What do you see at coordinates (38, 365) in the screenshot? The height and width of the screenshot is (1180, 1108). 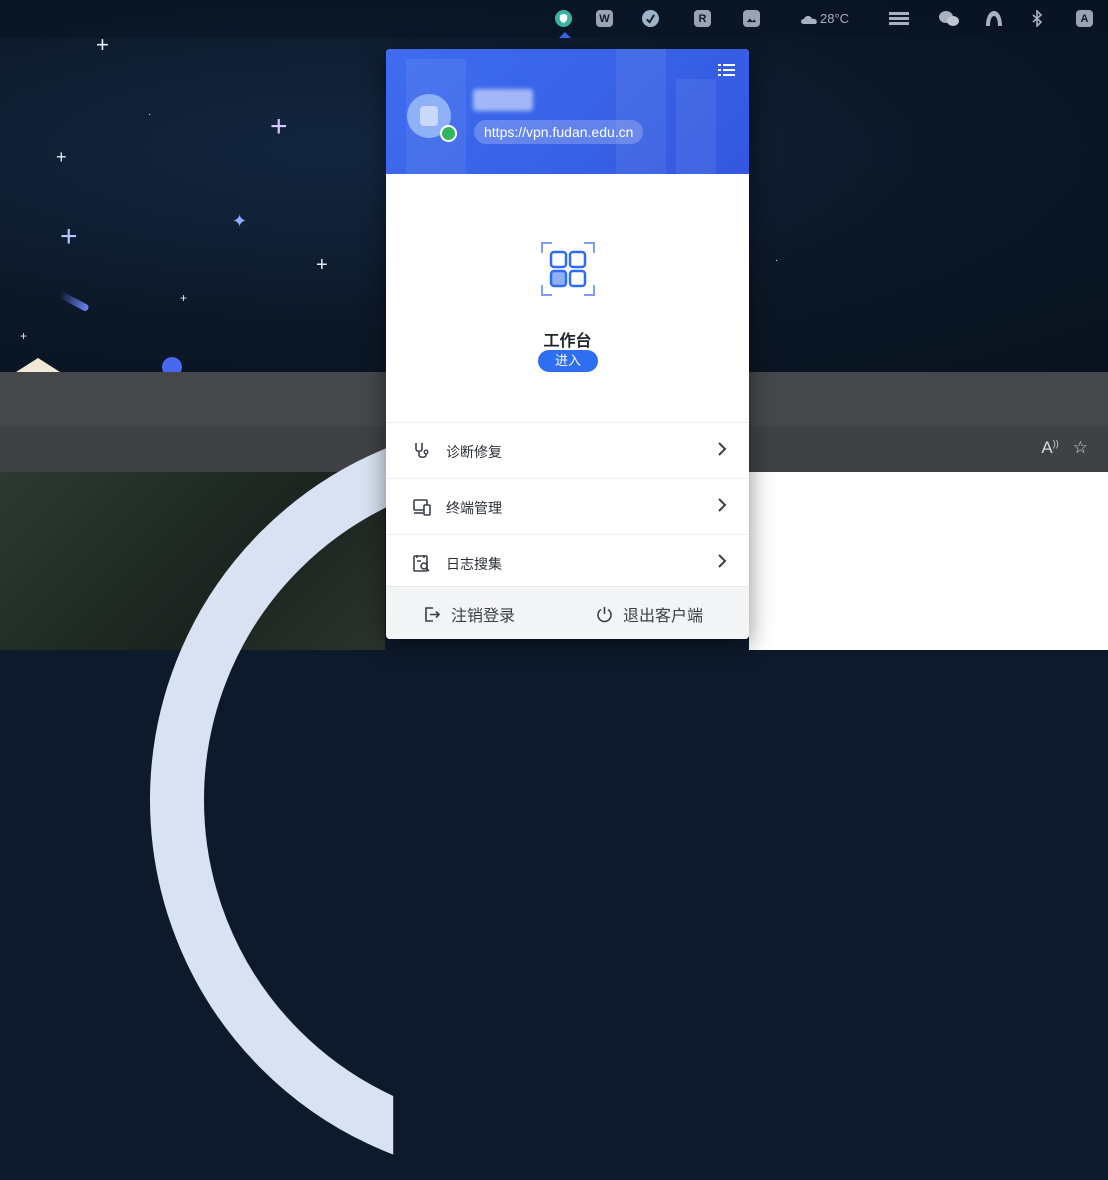 I see `tent-shape` at bounding box center [38, 365].